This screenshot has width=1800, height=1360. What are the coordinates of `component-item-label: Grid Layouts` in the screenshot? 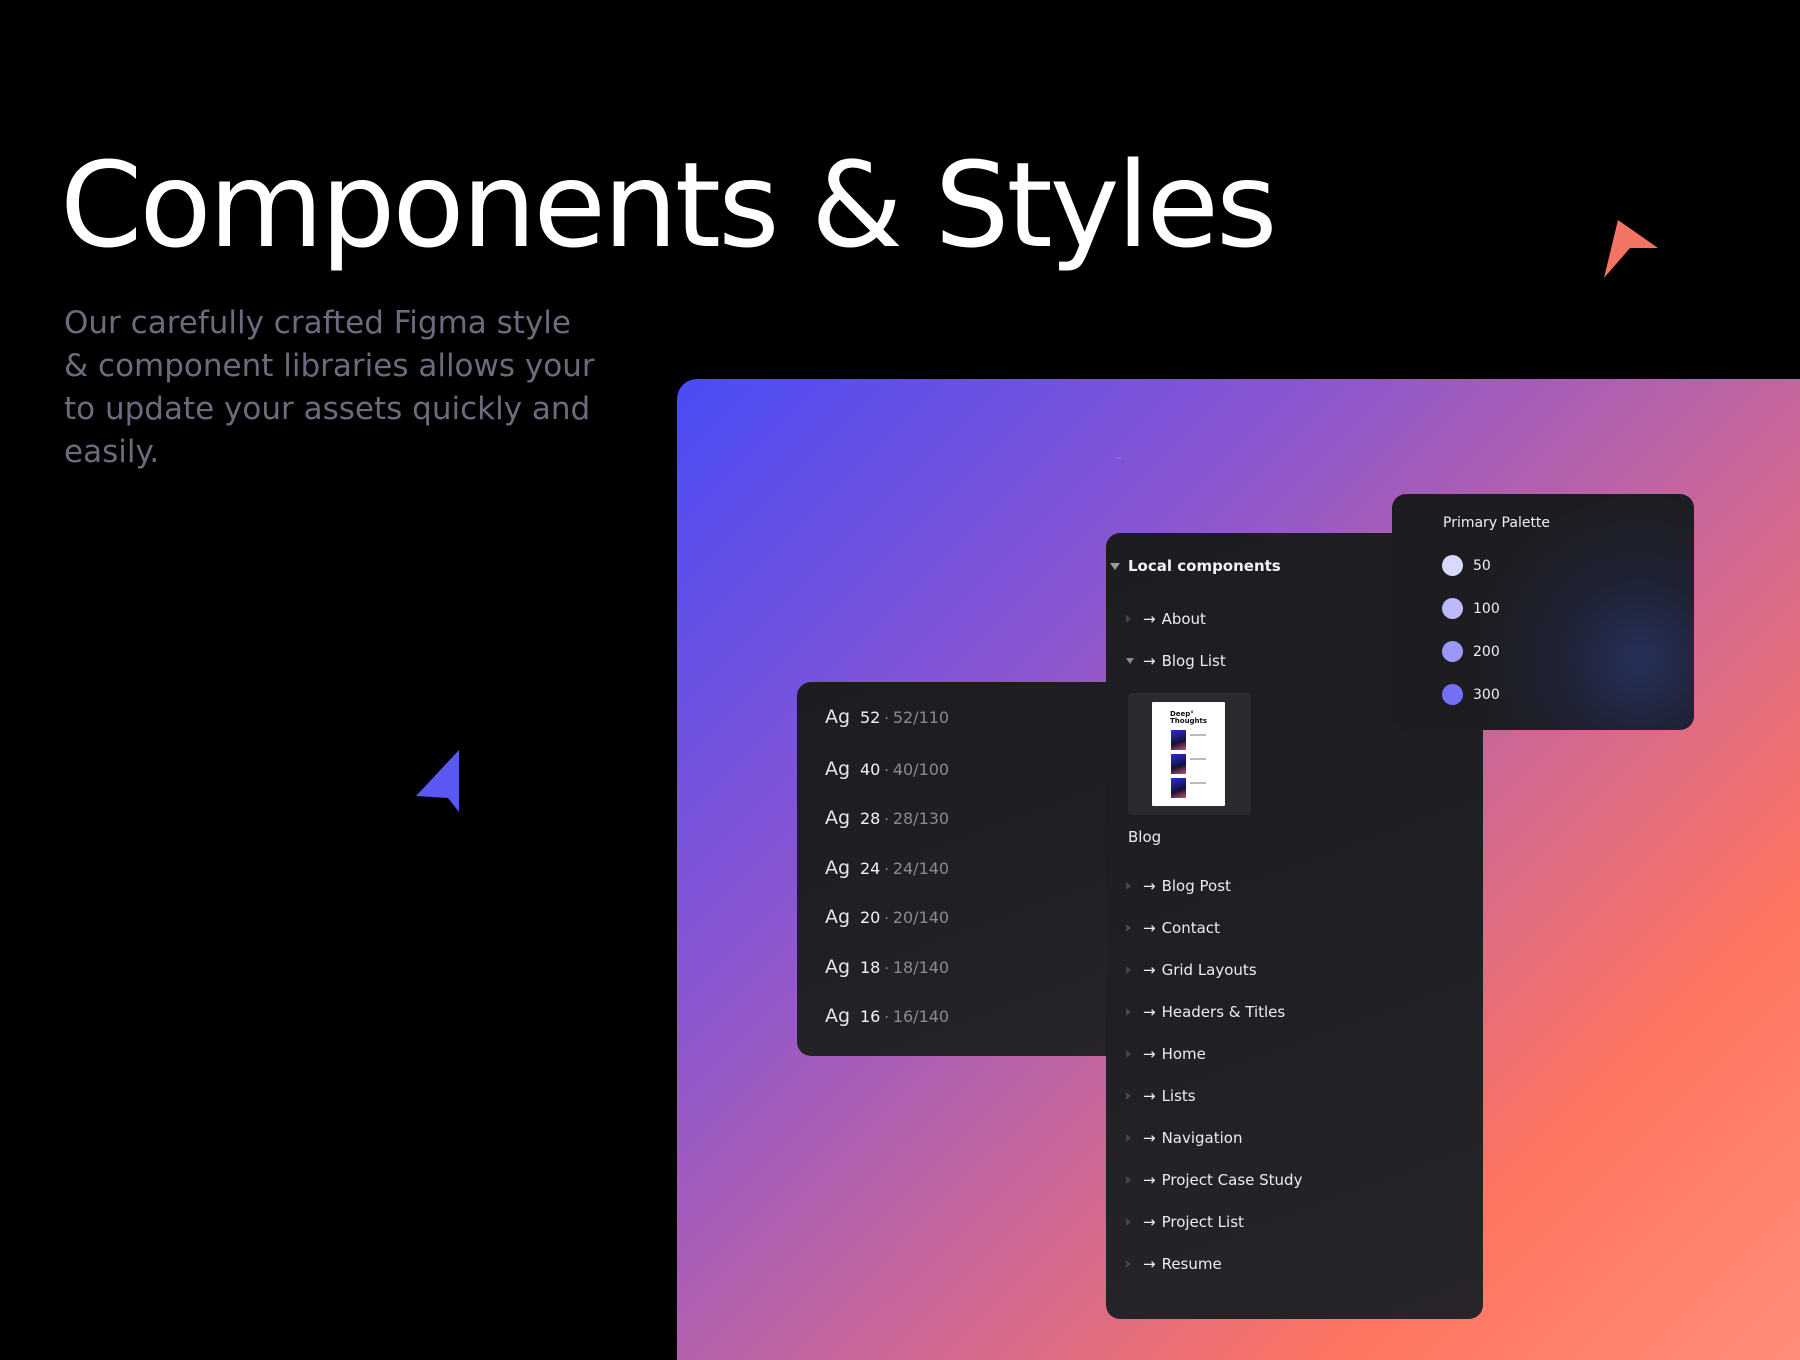 It's located at (1209, 970).